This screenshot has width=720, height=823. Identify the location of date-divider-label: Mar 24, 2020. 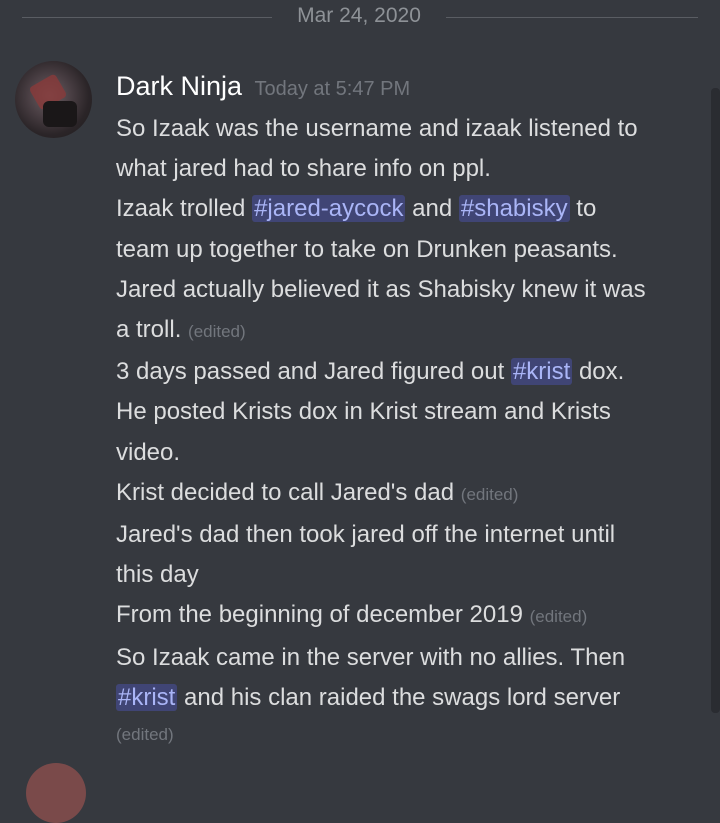
(359, 15).